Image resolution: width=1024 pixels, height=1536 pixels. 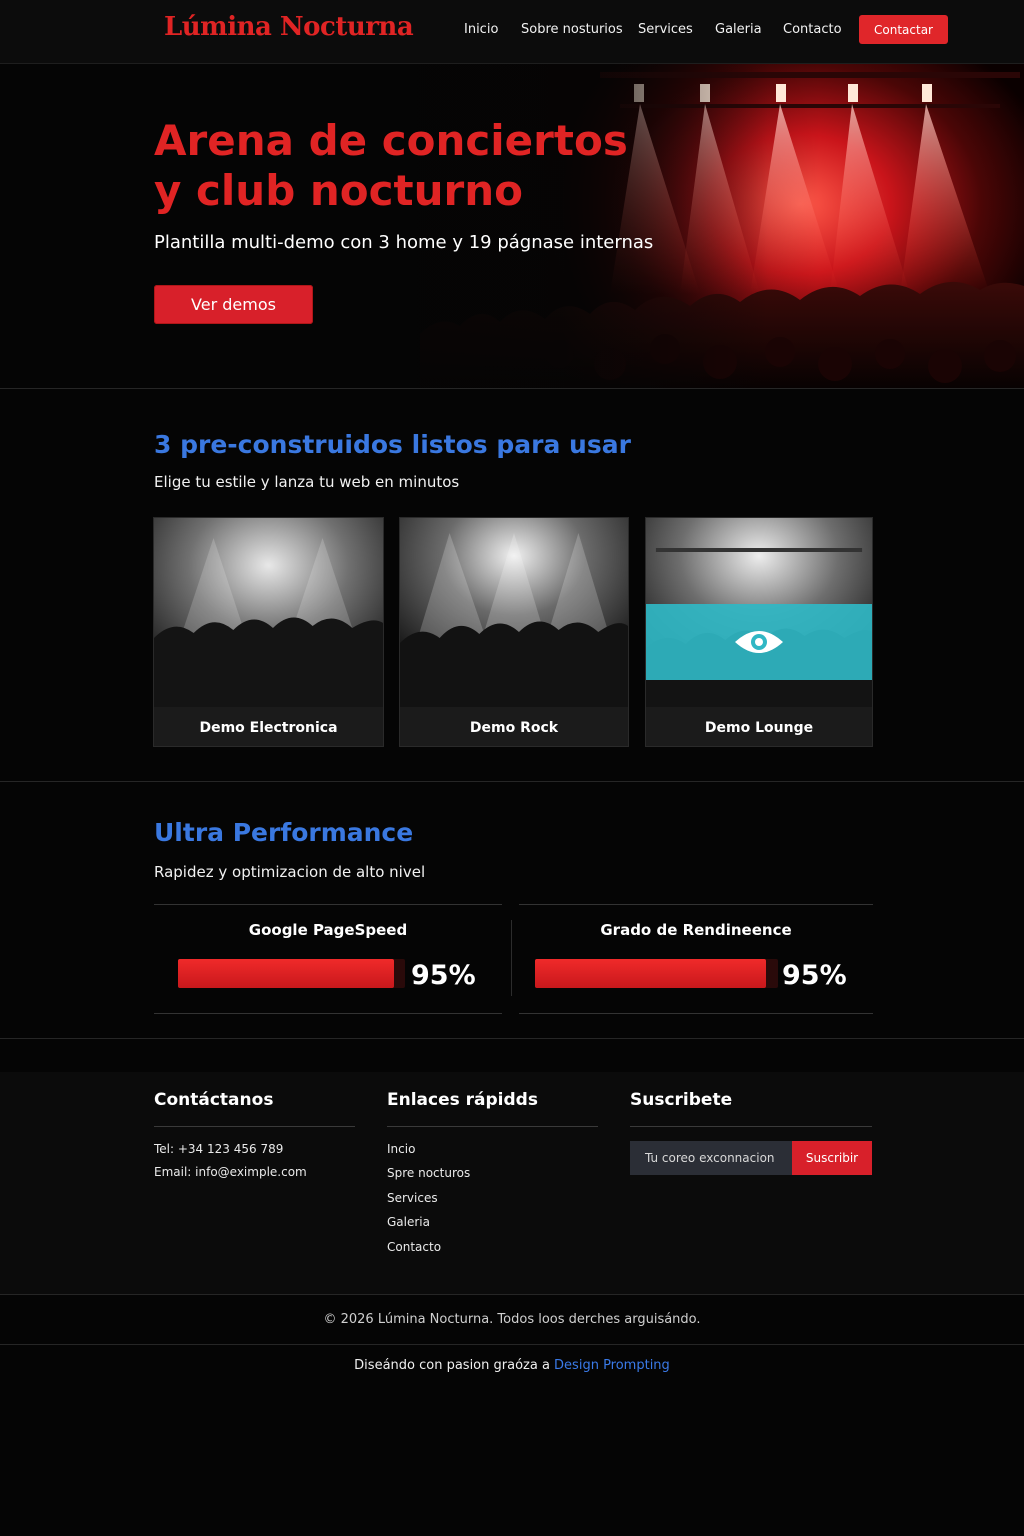 What do you see at coordinates (289, 27) in the screenshot?
I see `site-logo: Lúmina Nocturna` at bounding box center [289, 27].